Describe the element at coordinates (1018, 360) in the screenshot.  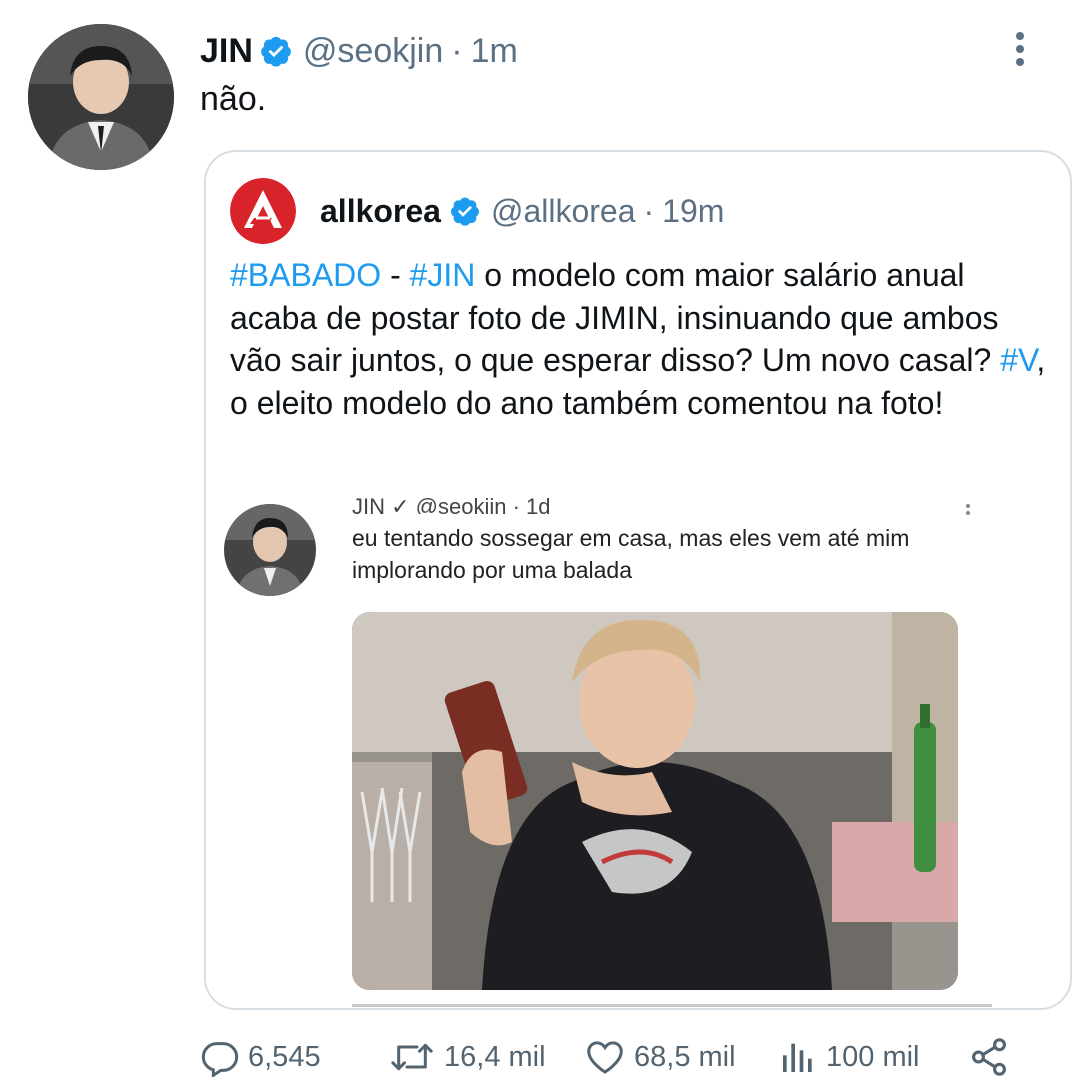
I see `hashtag-v: #V` at that location.